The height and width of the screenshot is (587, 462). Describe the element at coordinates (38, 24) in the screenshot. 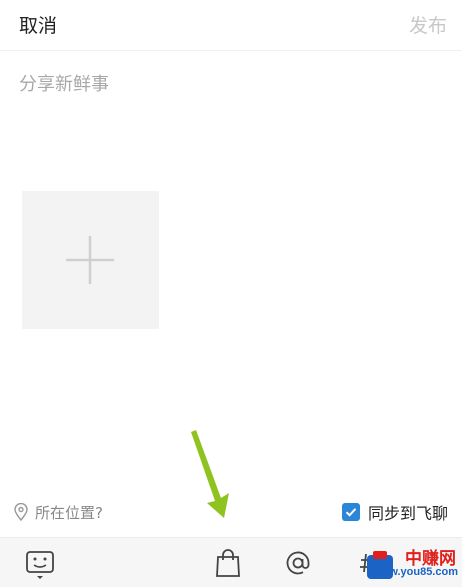

I see `cancel-button: 取消` at that location.